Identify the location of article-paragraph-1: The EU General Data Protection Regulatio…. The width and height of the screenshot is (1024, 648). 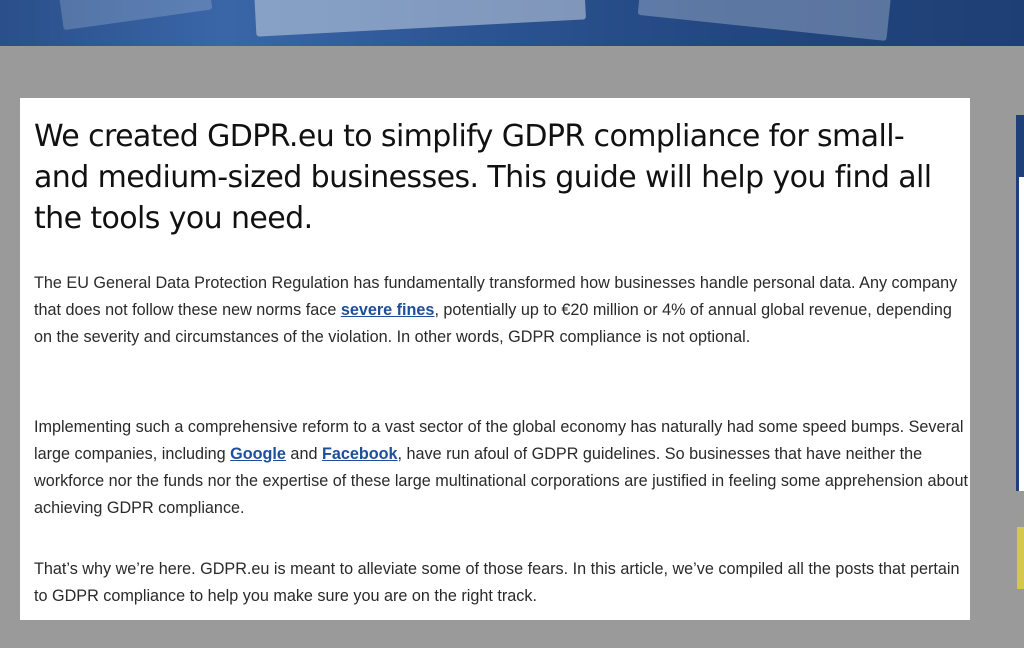
(501, 310).